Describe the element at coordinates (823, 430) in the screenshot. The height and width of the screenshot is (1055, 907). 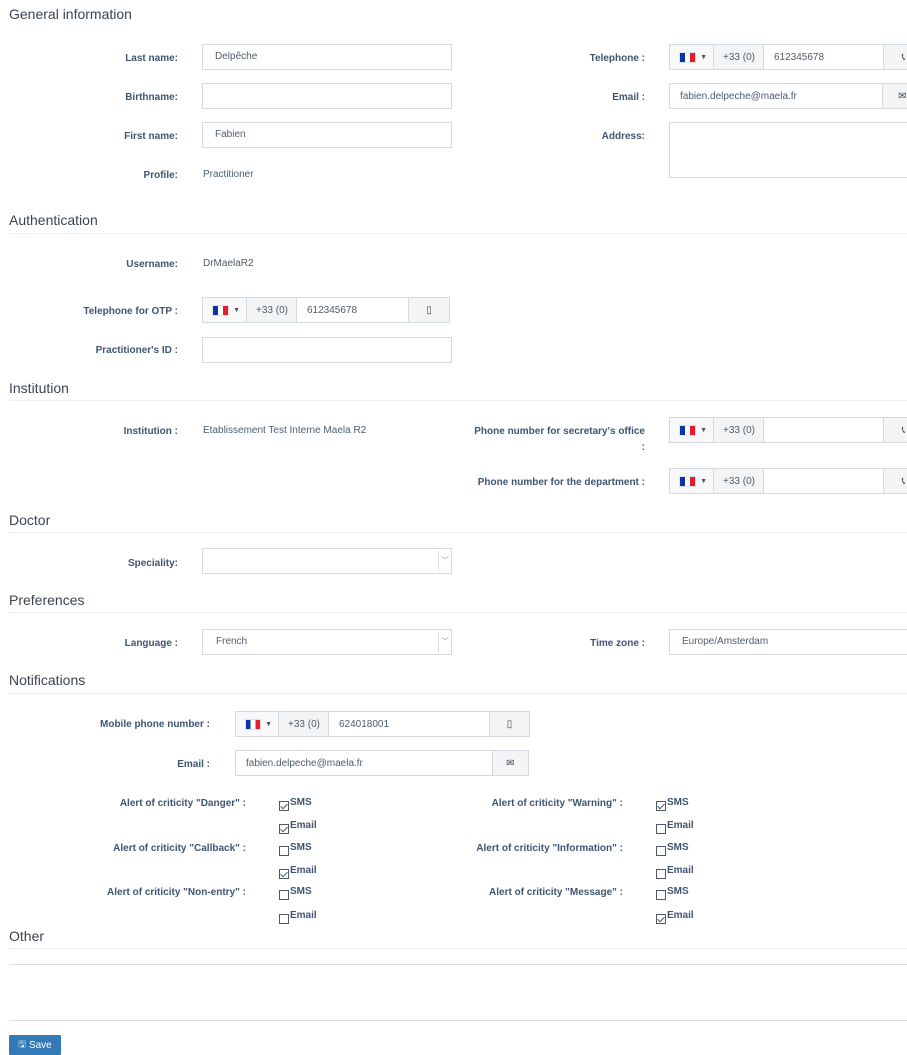
I see `secretary-phone-input` at that location.